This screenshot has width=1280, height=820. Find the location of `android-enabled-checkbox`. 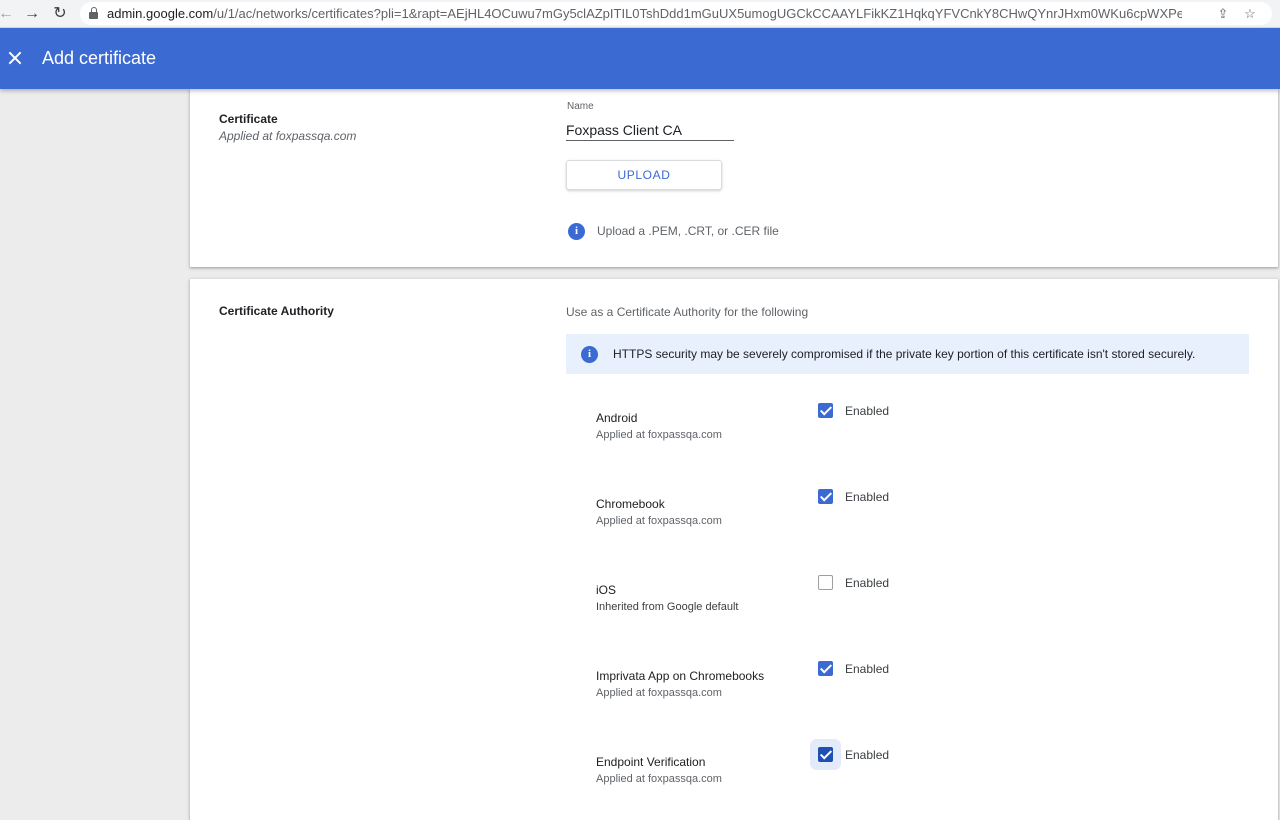

android-enabled-checkbox is located at coordinates (825, 410).